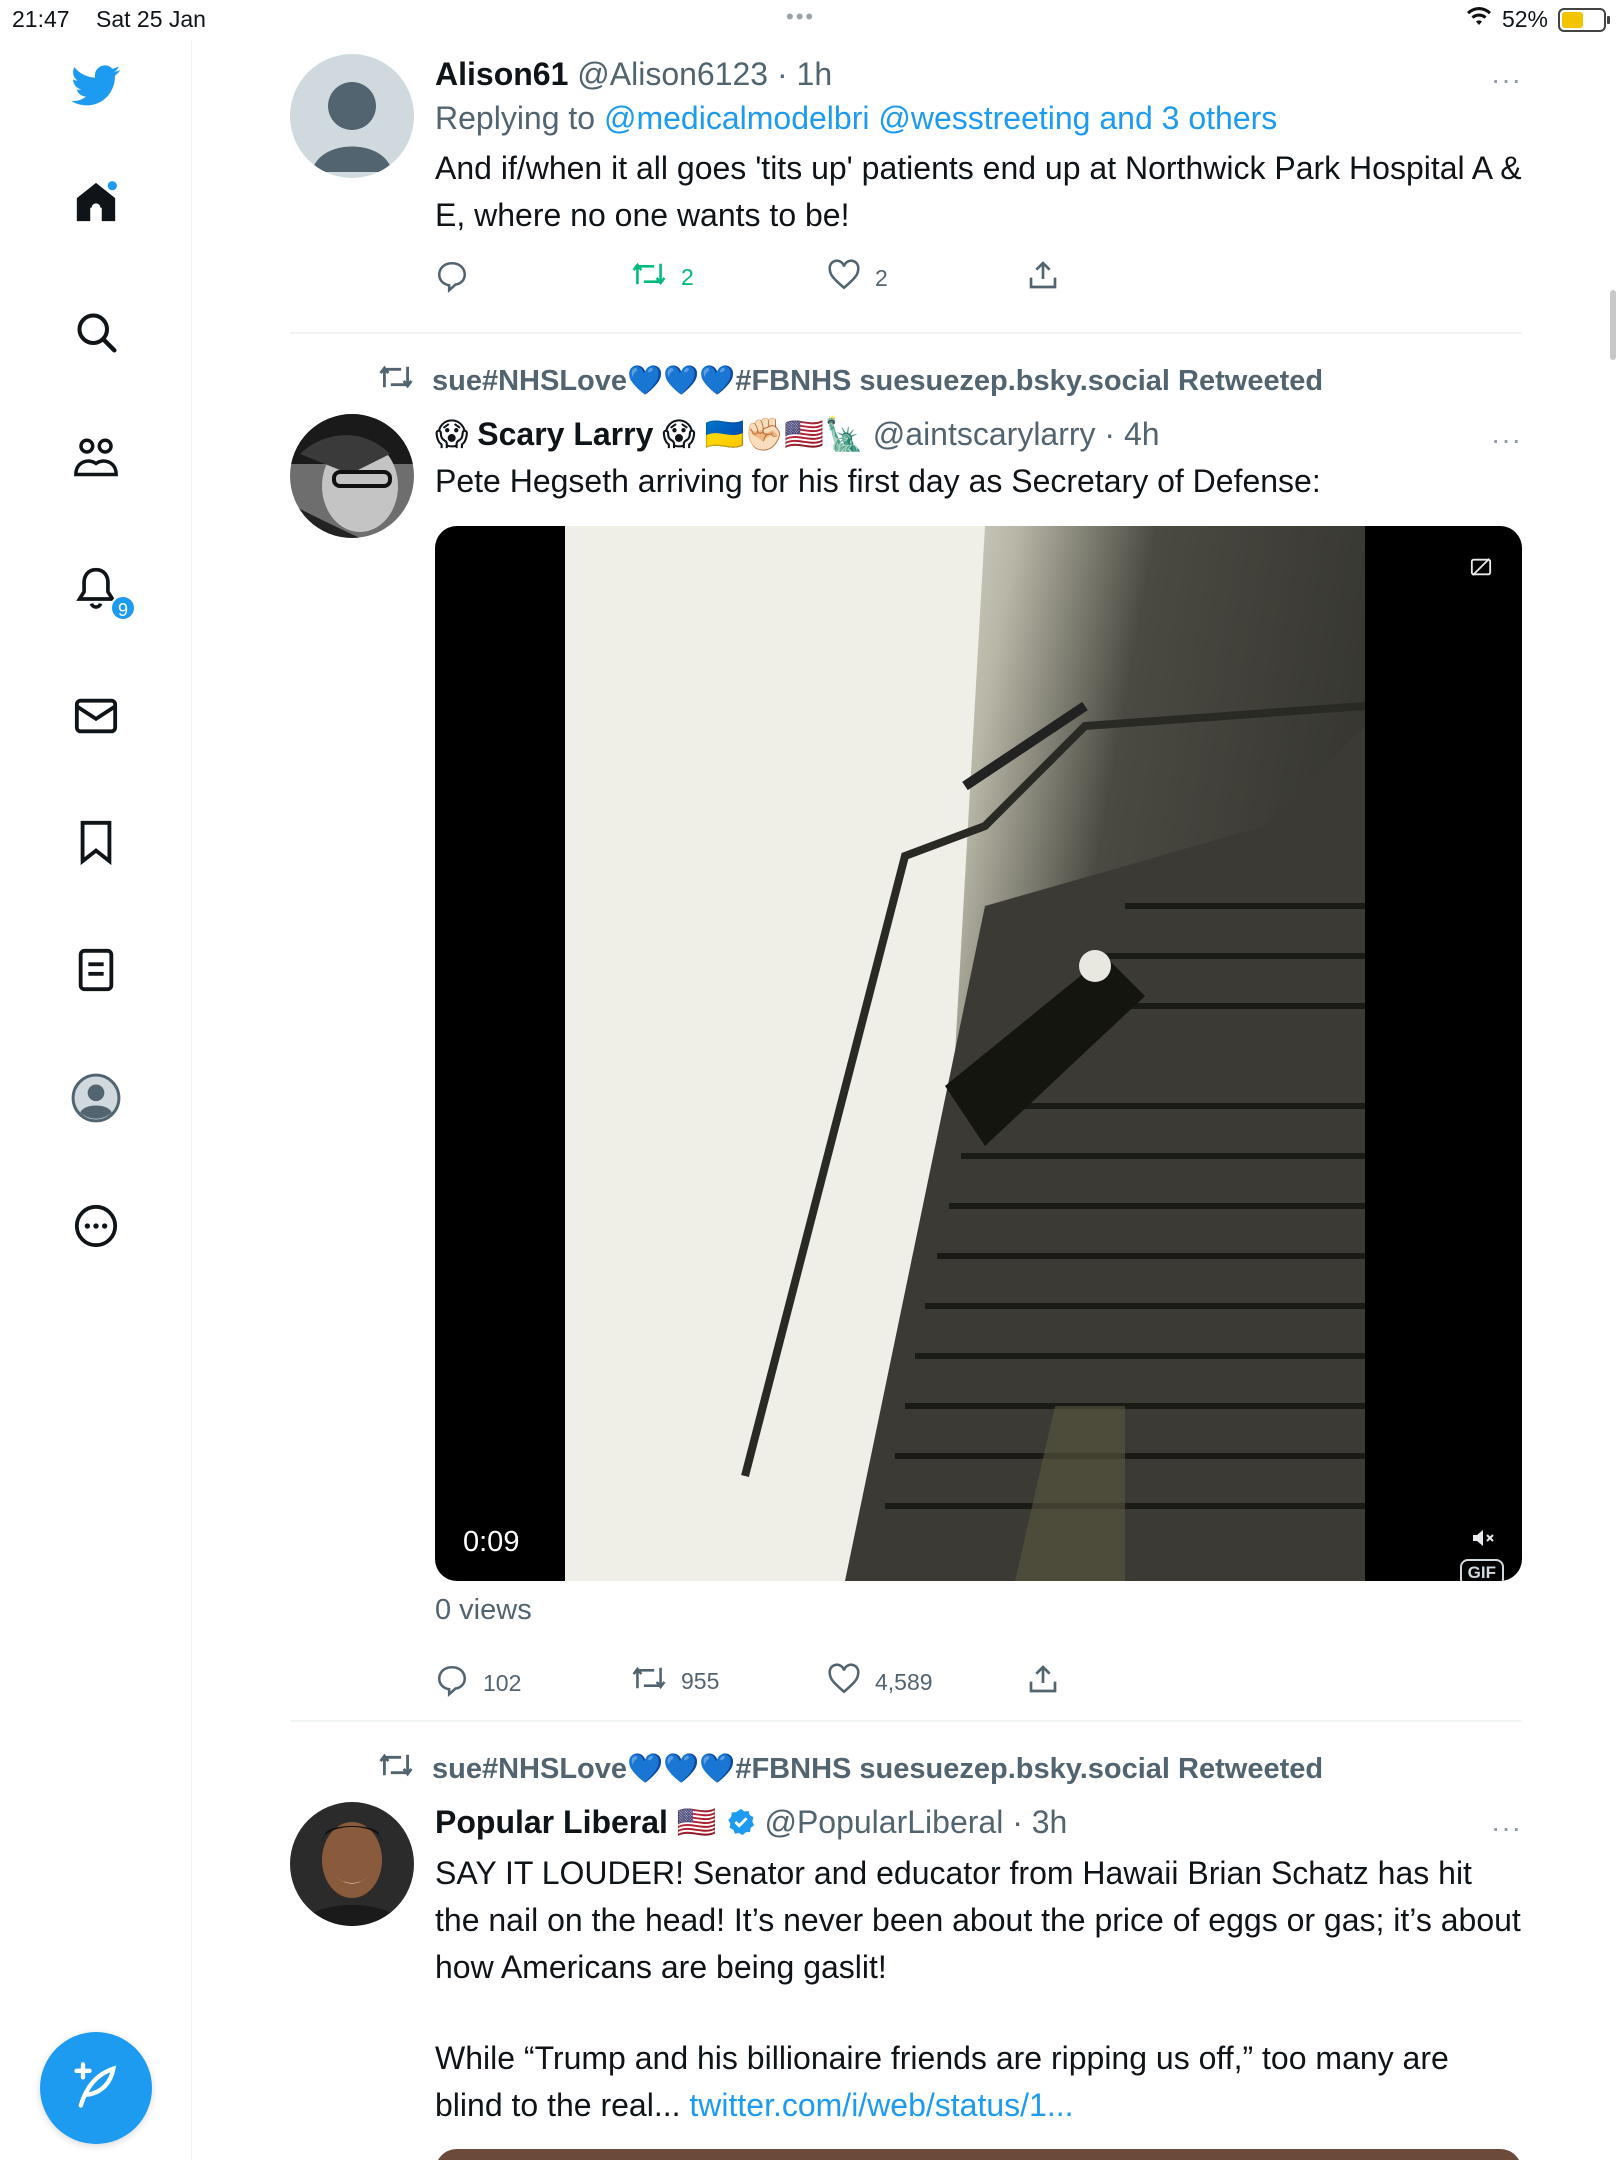 The image size is (1620, 2160). What do you see at coordinates (978, 74) in the screenshot?
I see `tweet-header: Alison61 @Alison6123 · 1h` at bounding box center [978, 74].